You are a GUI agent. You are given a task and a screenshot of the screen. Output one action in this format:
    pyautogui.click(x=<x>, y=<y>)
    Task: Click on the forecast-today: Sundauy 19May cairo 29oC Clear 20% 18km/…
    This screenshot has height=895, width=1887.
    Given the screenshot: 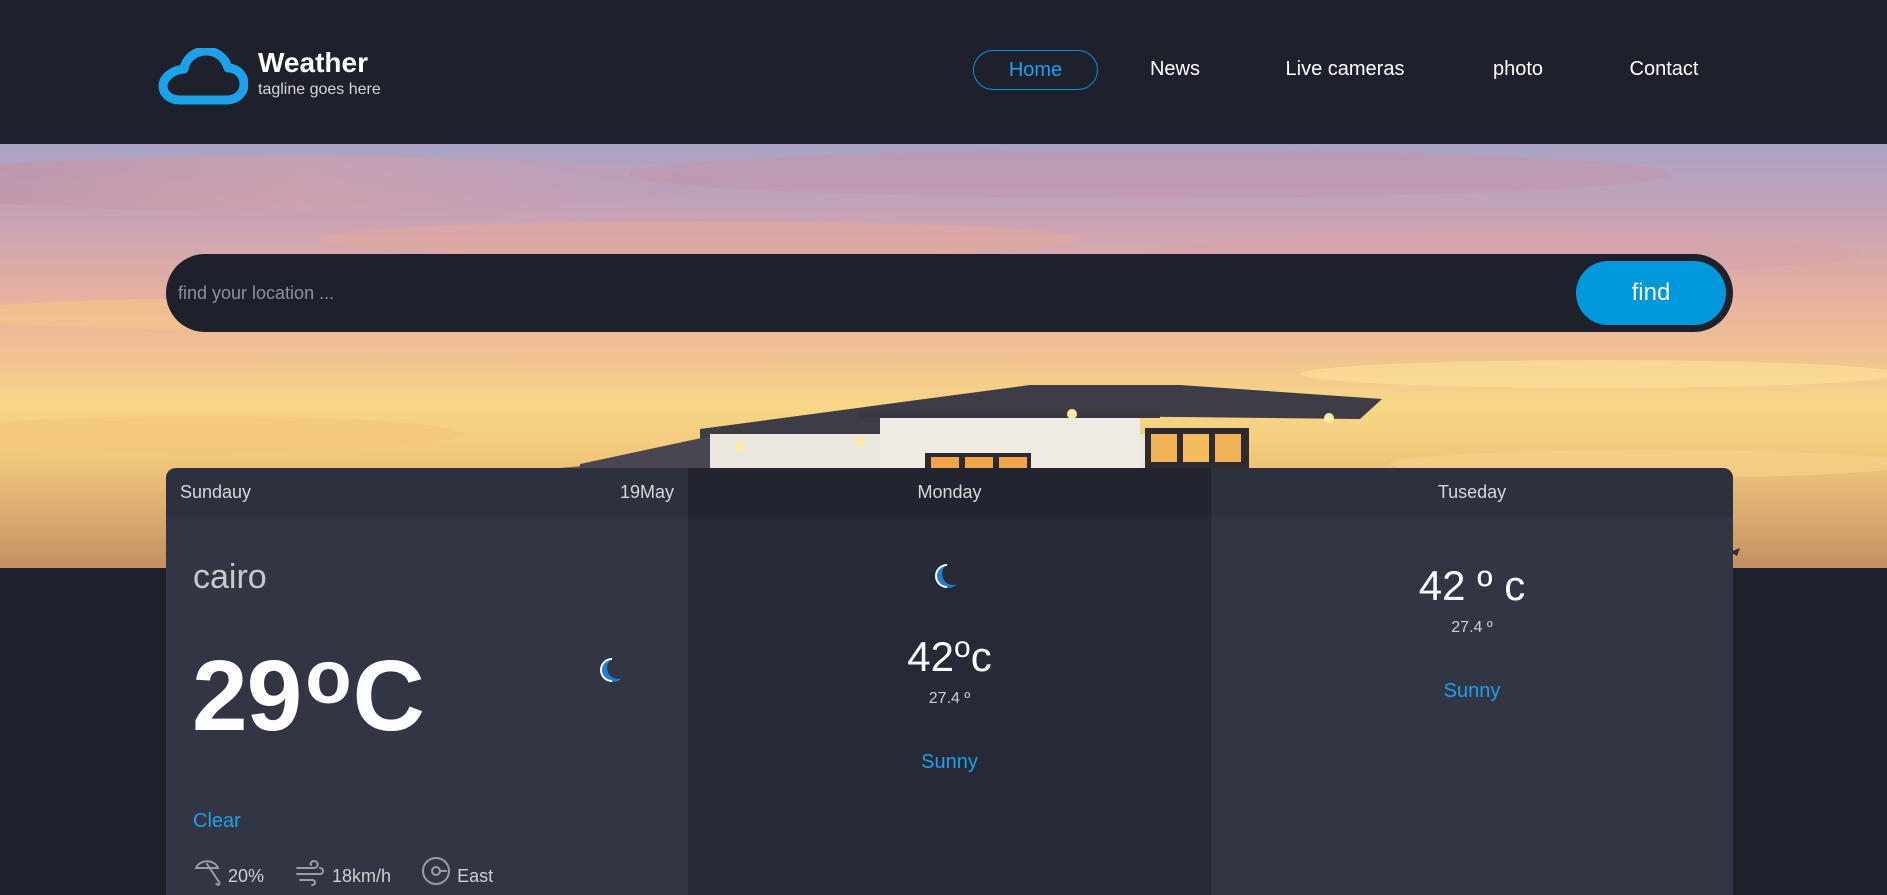 What is the action you would take?
    pyautogui.click(x=427, y=681)
    